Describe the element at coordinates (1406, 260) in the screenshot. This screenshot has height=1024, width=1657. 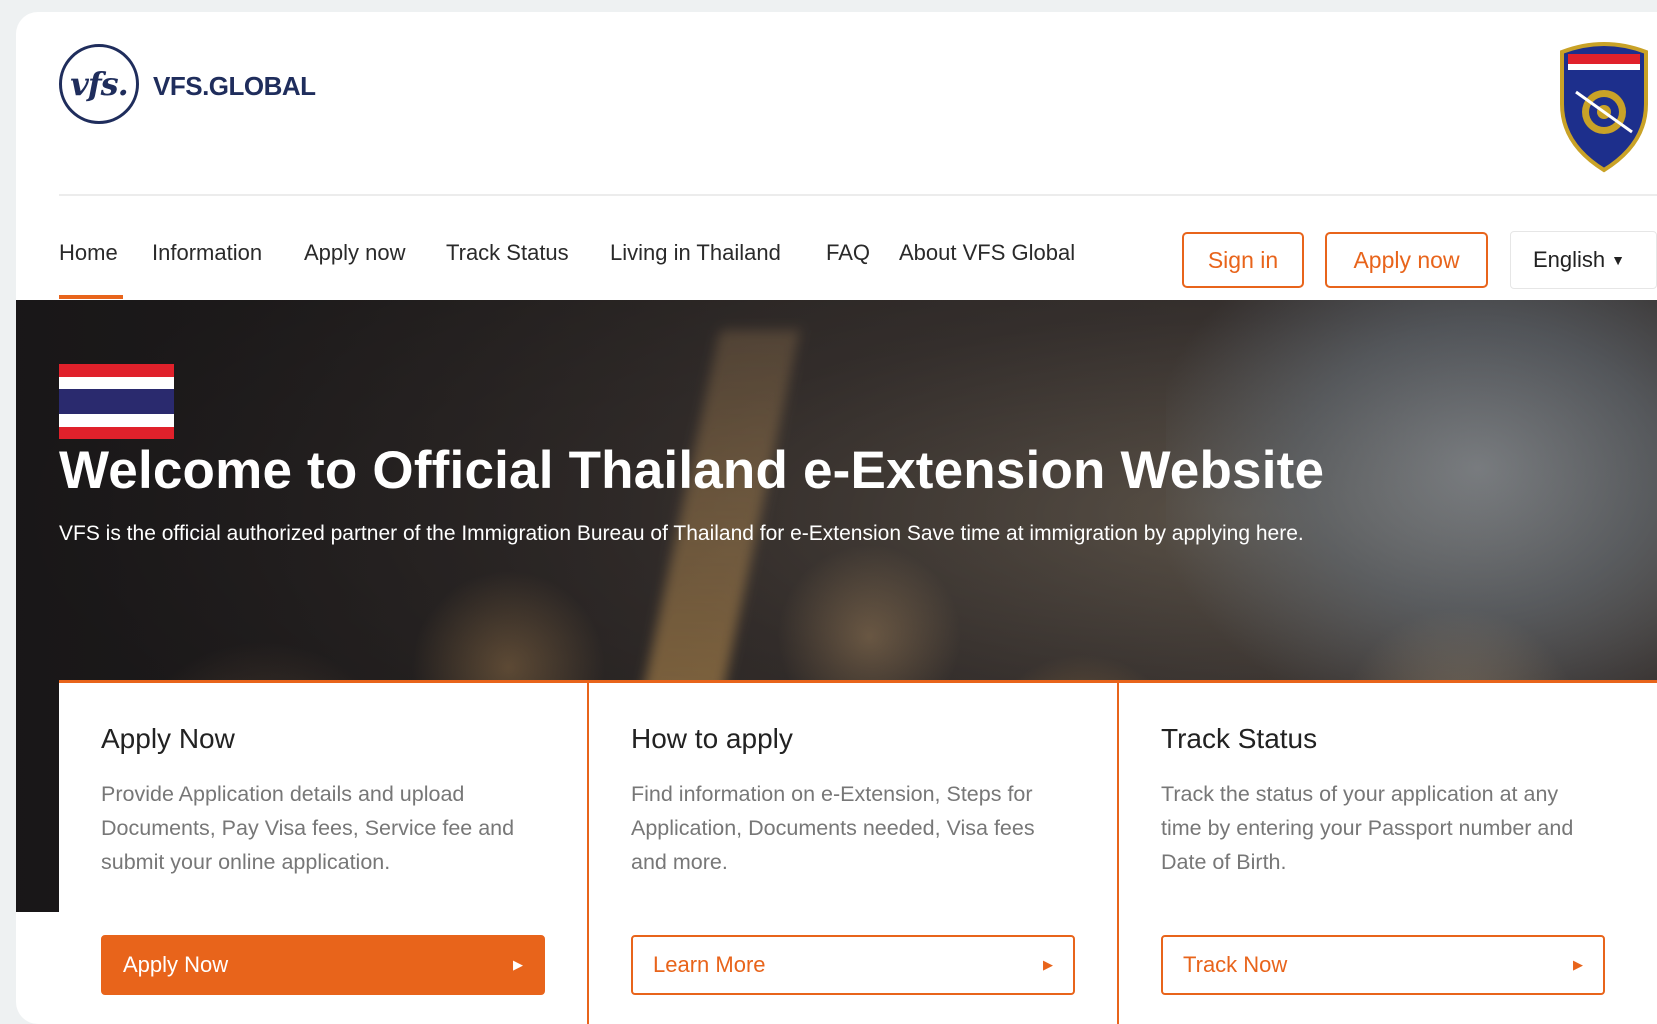
I see `apply-now-button: Apply now` at that location.